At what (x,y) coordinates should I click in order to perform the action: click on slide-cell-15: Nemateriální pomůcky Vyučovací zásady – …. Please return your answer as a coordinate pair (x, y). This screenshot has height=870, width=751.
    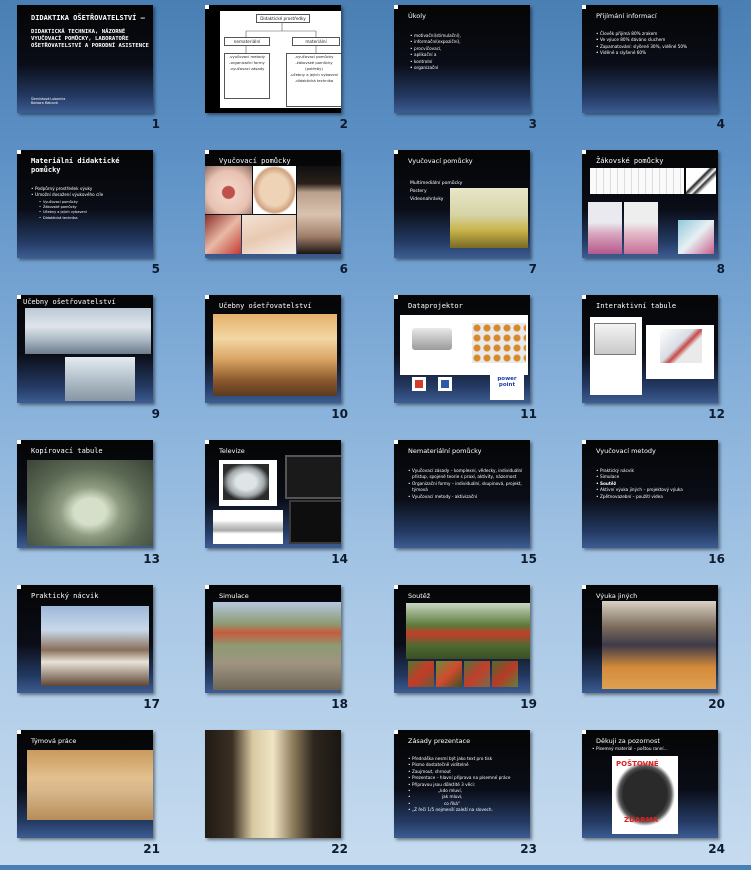
    Looking at the image, I should click on (471, 507).